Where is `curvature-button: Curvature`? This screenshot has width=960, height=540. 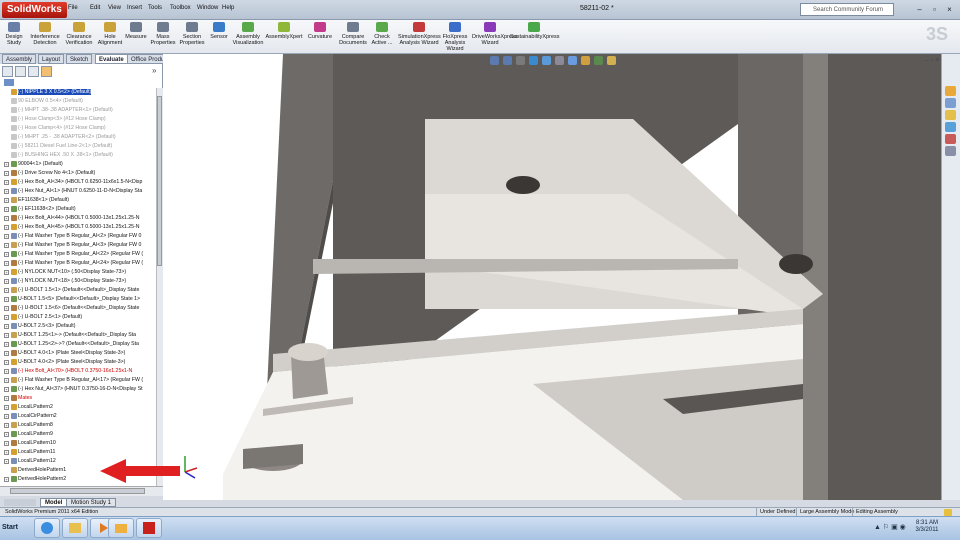 curvature-button: Curvature is located at coordinates (320, 37).